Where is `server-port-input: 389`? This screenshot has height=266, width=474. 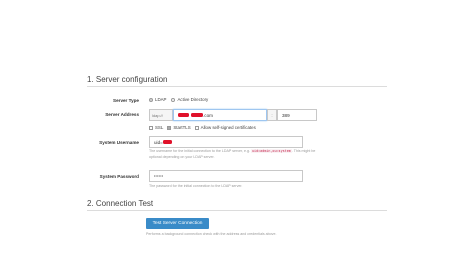 server-port-input: 389 is located at coordinates (297, 115).